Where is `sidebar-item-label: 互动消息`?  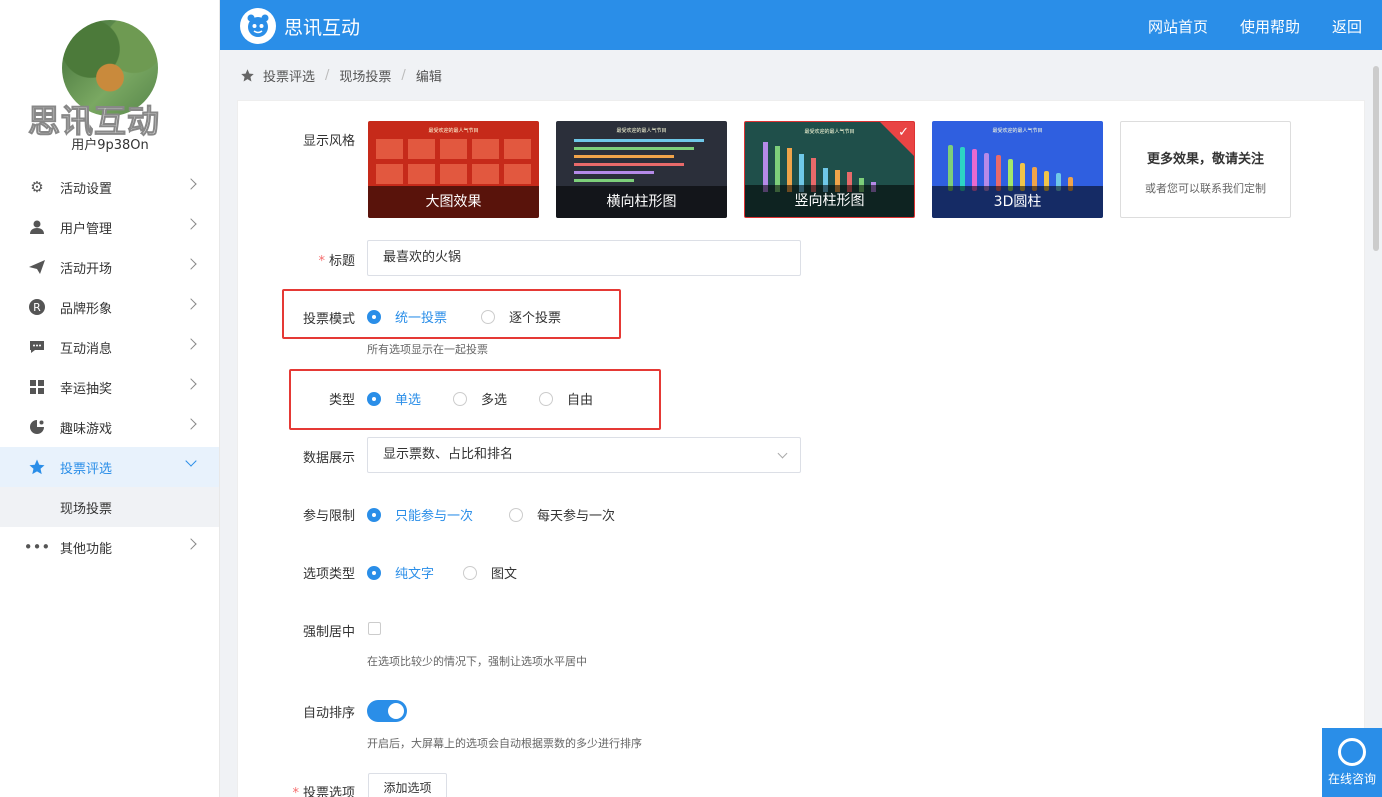 sidebar-item-label: 互动消息 is located at coordinates (86, 349).